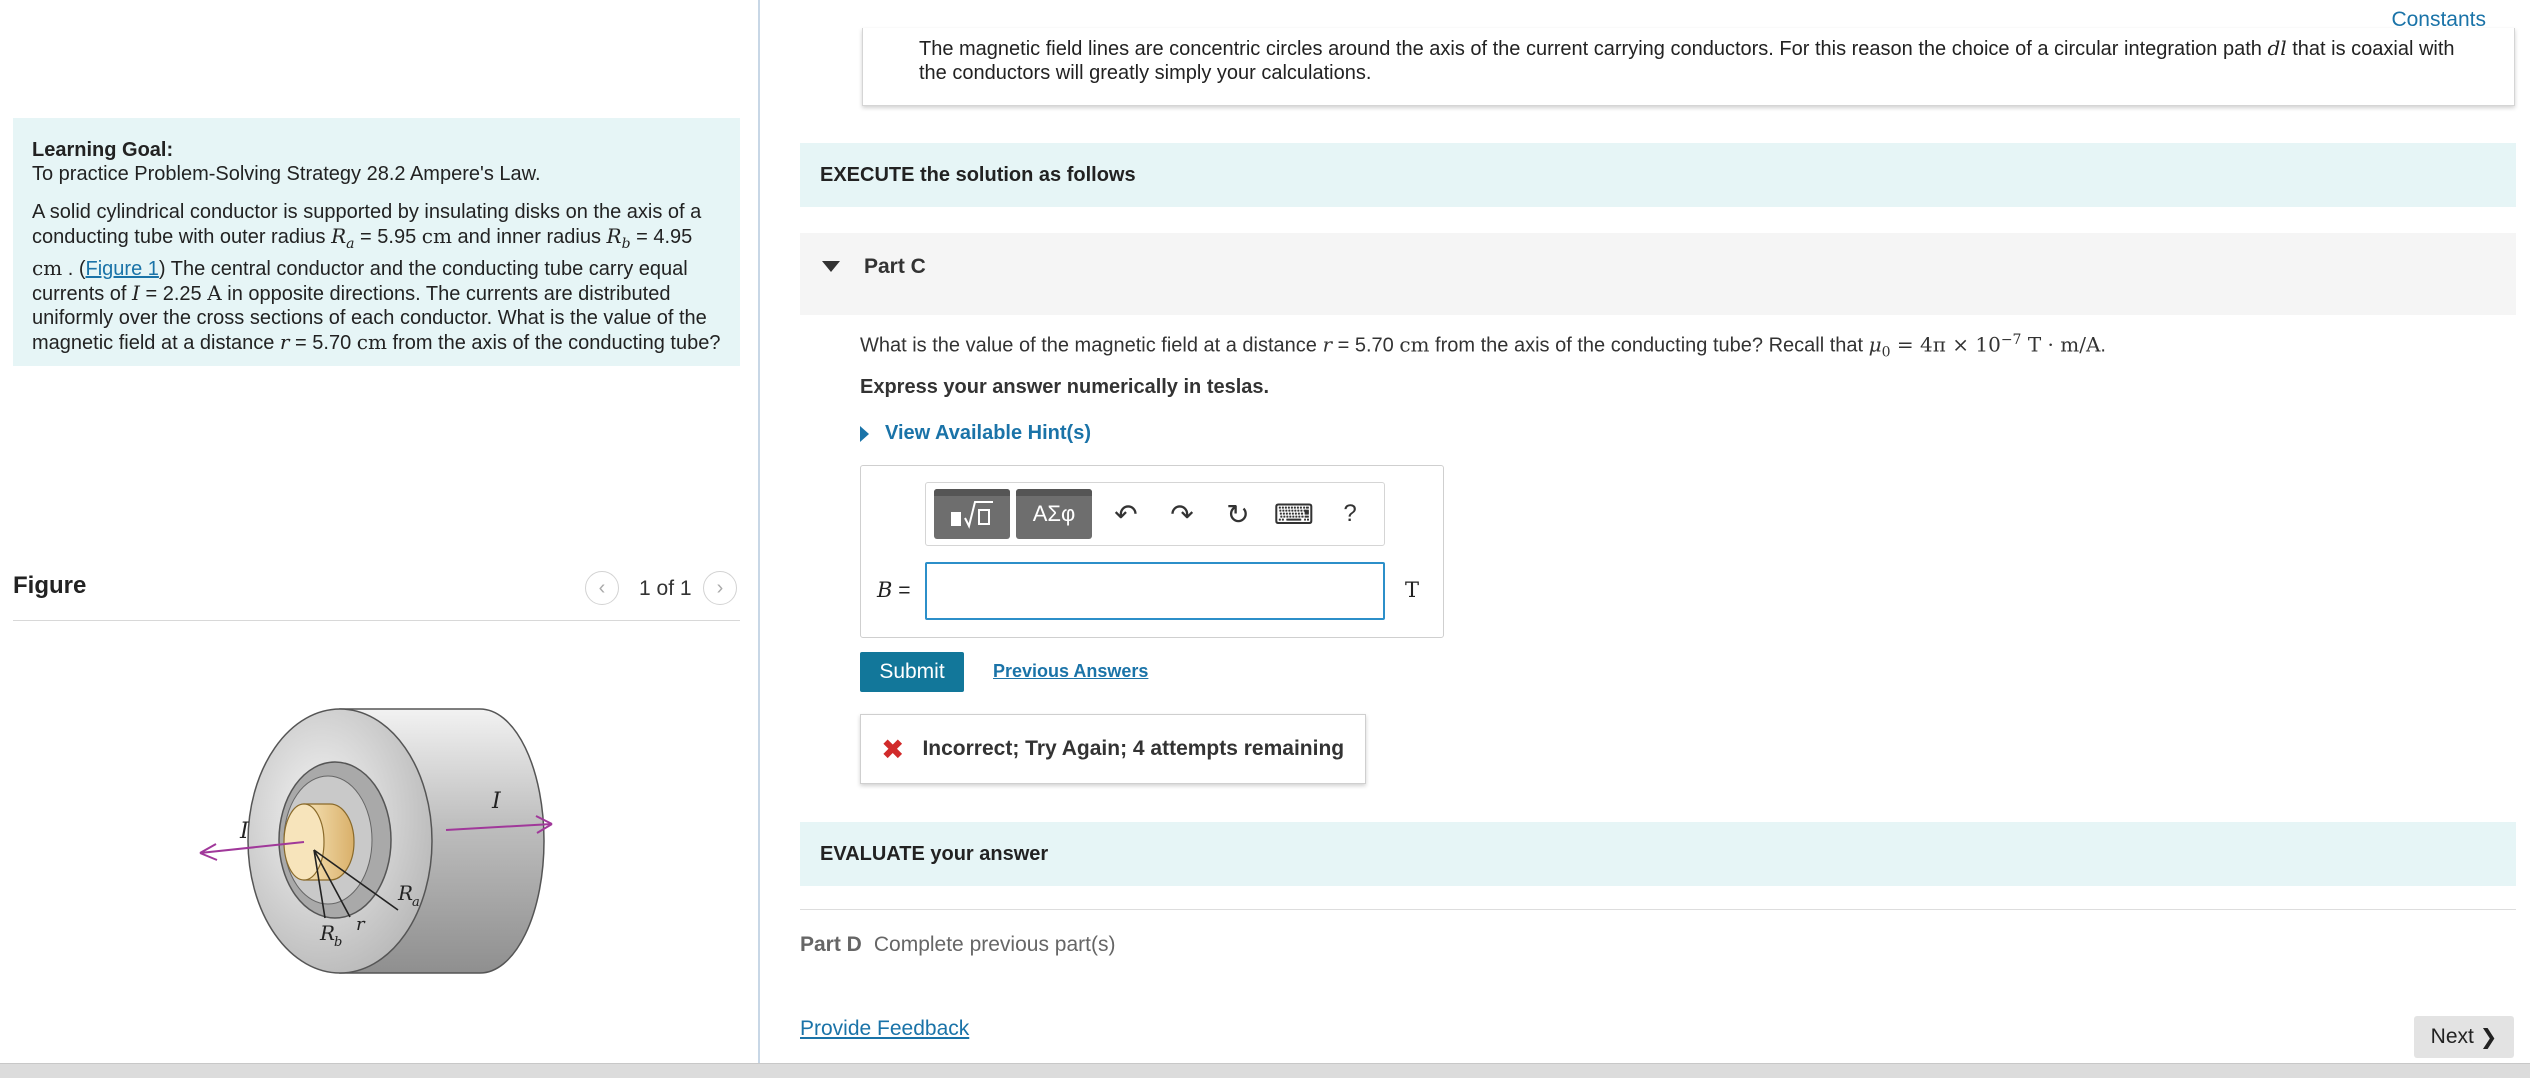 The image size is (2530, 1078). What do you see at coordinates (1327, 344) in the screenshot?
I see `symbol-r: r` at bounding box center [1327, 344].